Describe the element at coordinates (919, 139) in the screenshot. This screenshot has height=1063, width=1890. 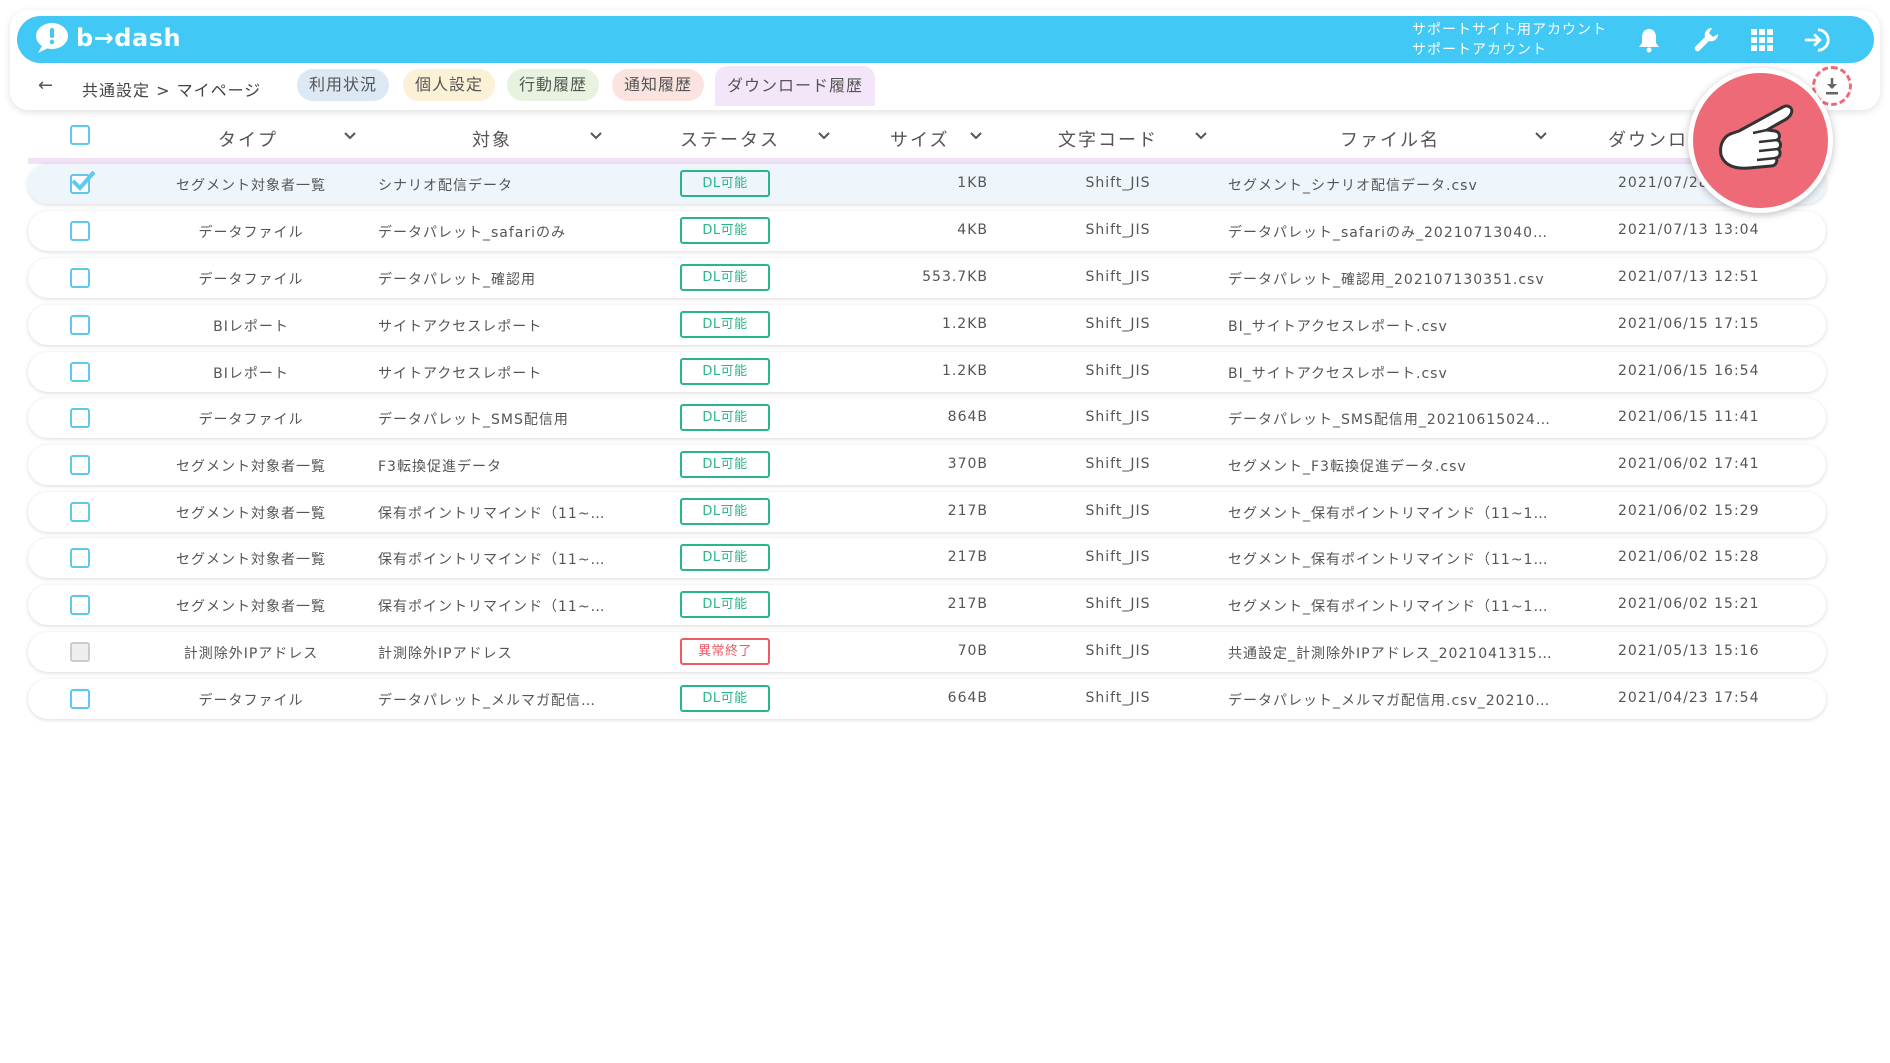
I see `col-size: サイズ` at that location.